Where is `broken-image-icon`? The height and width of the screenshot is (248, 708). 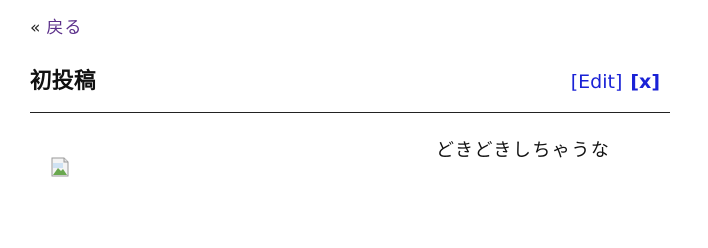
broken-image-icon is located at coordinates (62, 167).